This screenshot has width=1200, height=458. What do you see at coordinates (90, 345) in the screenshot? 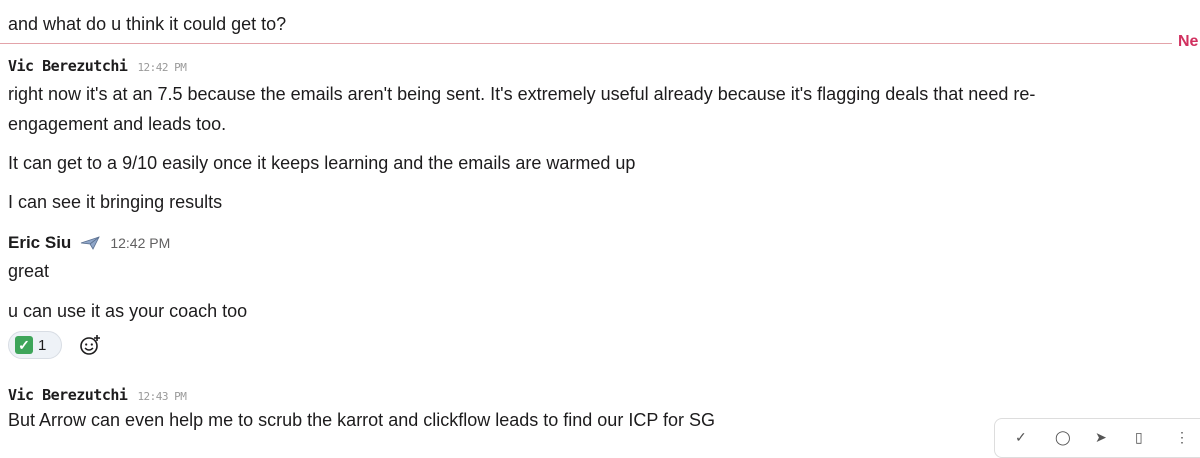
I see `add-reaction-icon` at bounding box center [90, 345].